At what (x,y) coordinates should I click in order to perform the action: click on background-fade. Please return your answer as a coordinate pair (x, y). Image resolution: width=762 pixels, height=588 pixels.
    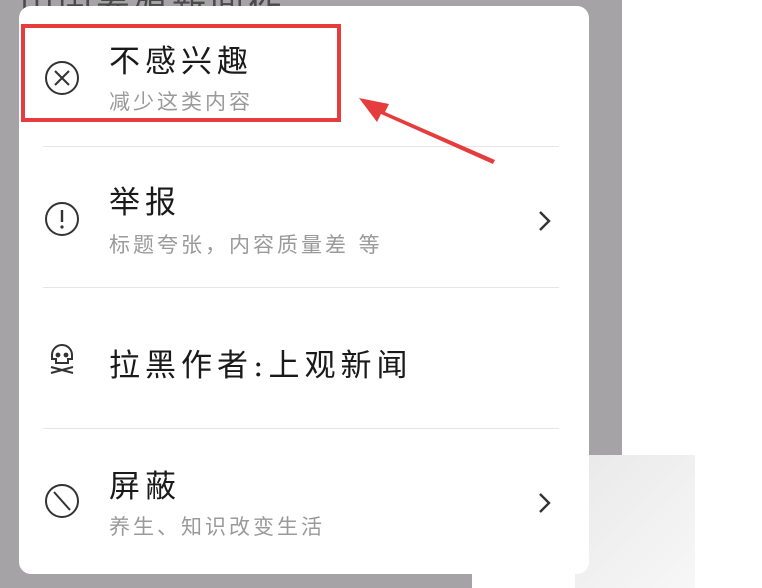
    Looking at the image, I should click on (635, 521).